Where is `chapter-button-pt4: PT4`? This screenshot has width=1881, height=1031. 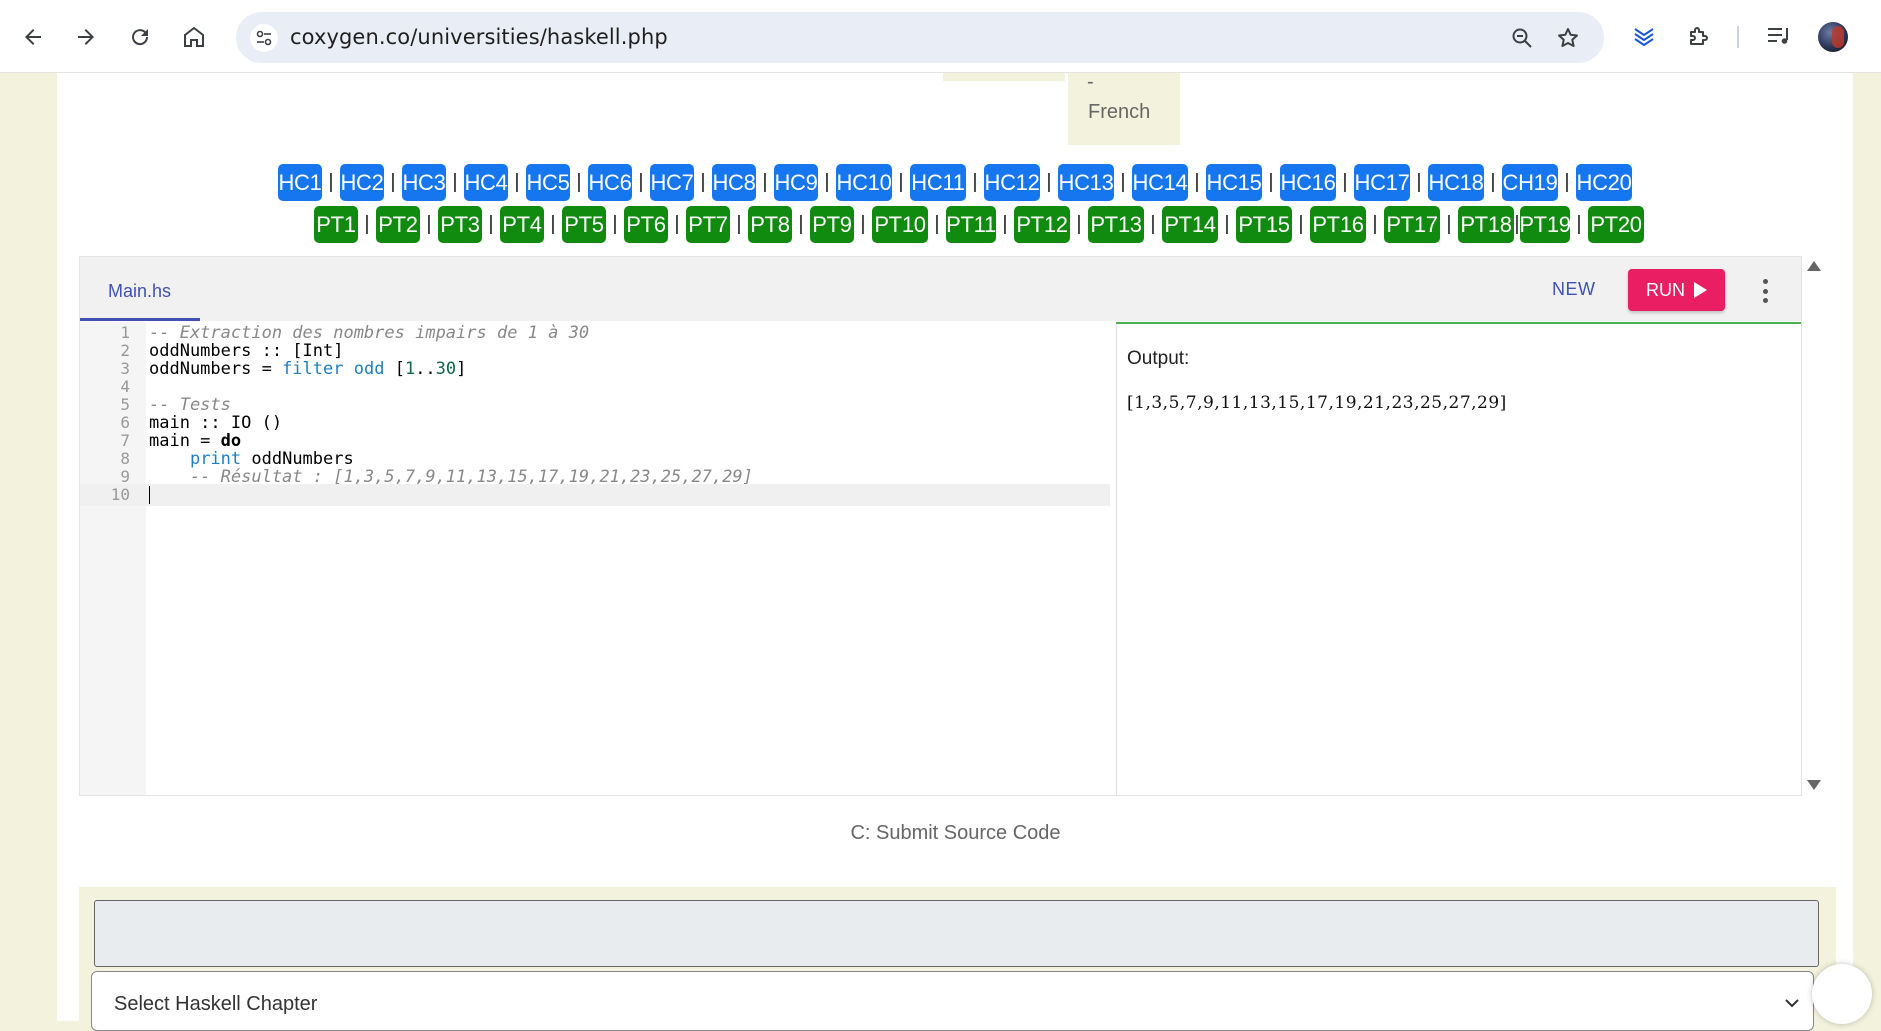
chapter-button-pt4: PT4 is located at coordinates (522, 224).